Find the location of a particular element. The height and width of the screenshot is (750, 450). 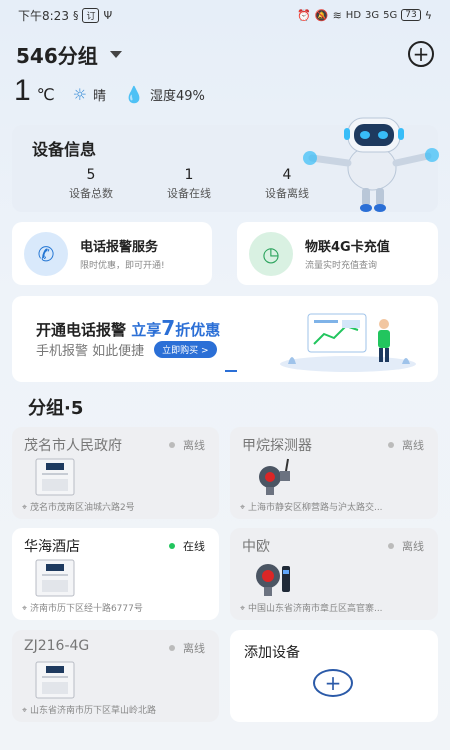

device-card: ZJ216-4G 离线 ⌖ 山东省济南市历下区草山岭北路 is located at coordinates (115, 676).